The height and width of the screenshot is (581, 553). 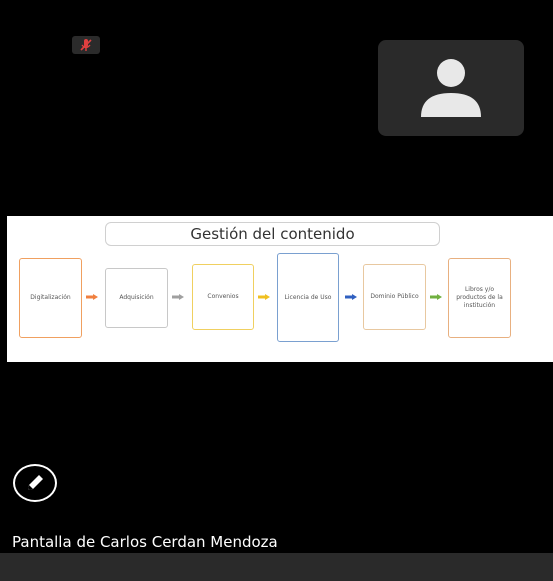 I want to click on step-box-3: Convenios, so click(x=223, y=297).